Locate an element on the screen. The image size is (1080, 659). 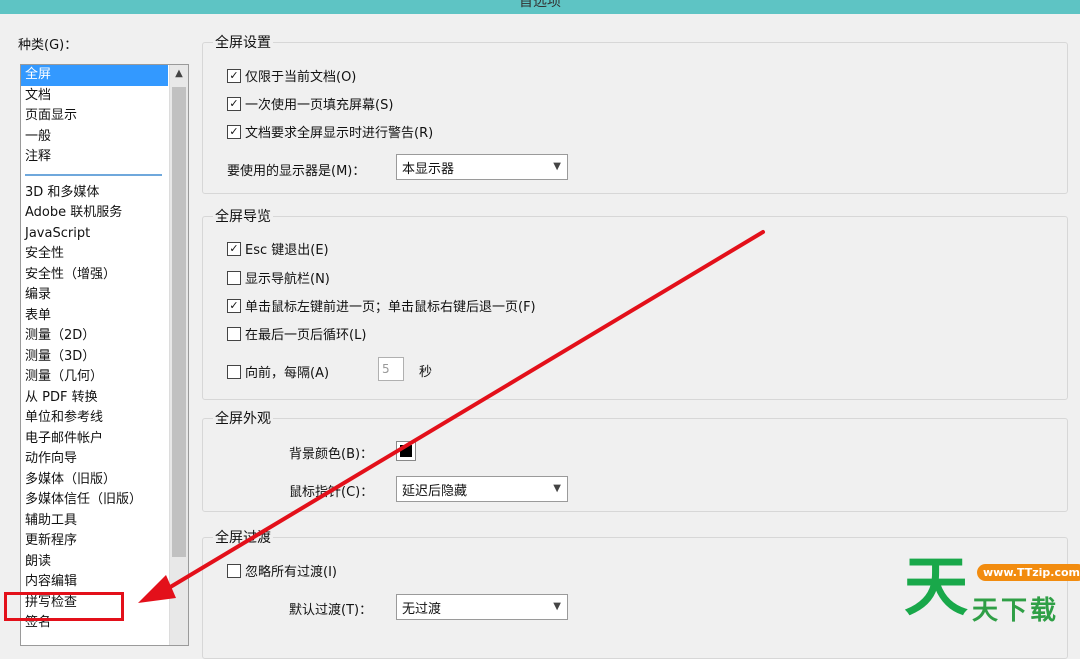
watermark: 天 www.TTzip.com 天下载 is located at coordinates (990, 591).